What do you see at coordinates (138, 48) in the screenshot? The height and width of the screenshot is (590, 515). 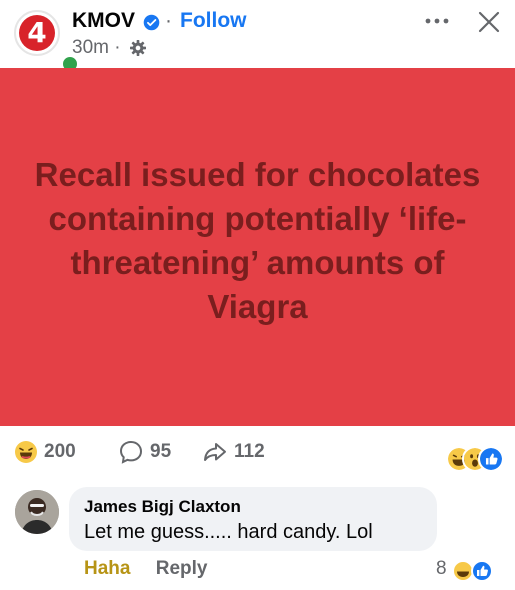 I see `gear-icon` at bounding box center [138, 48].